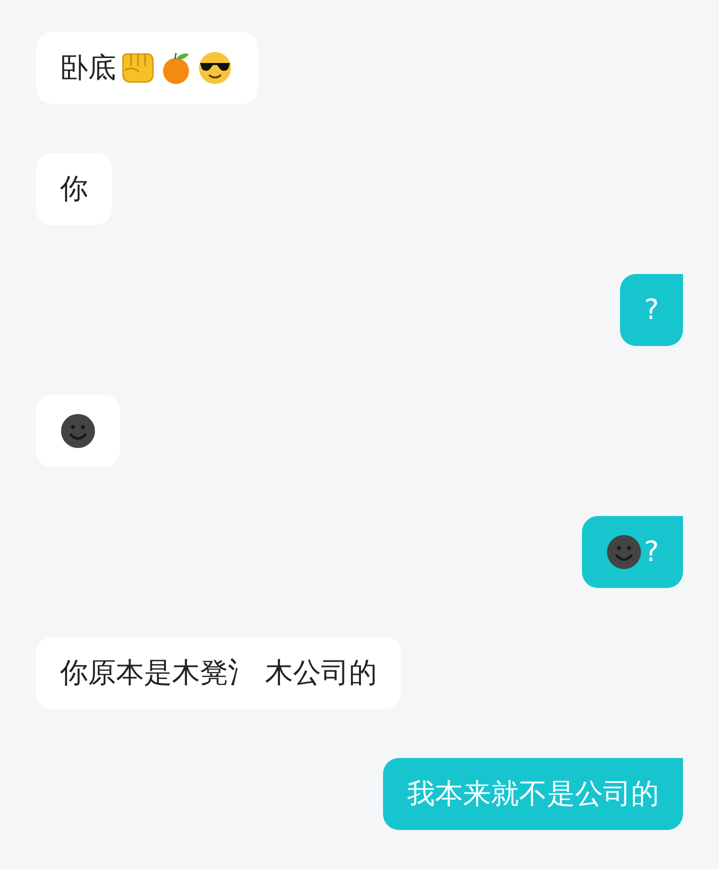 This screenshot has width=719, height=869. Describe the element at coordinates (533, 794) in the screenshot. I see `message-text: 我本来就不是公司的` at that location.